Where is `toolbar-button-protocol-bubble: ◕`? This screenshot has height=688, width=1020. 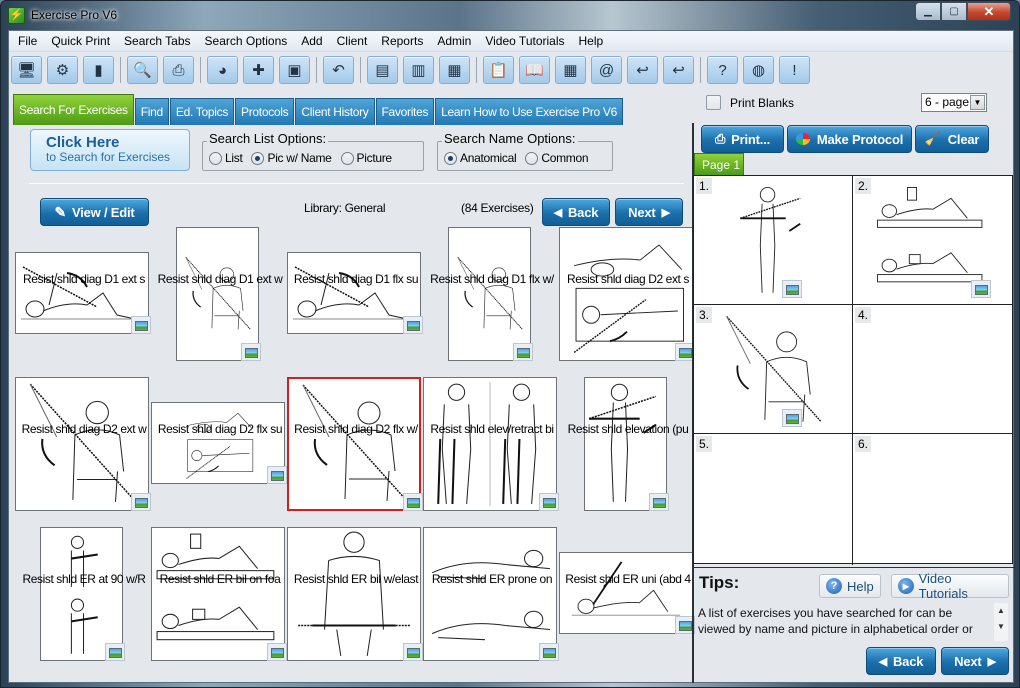 toolbar-button-protocol-bubble: ◕ is located at coordinates (222, 70).